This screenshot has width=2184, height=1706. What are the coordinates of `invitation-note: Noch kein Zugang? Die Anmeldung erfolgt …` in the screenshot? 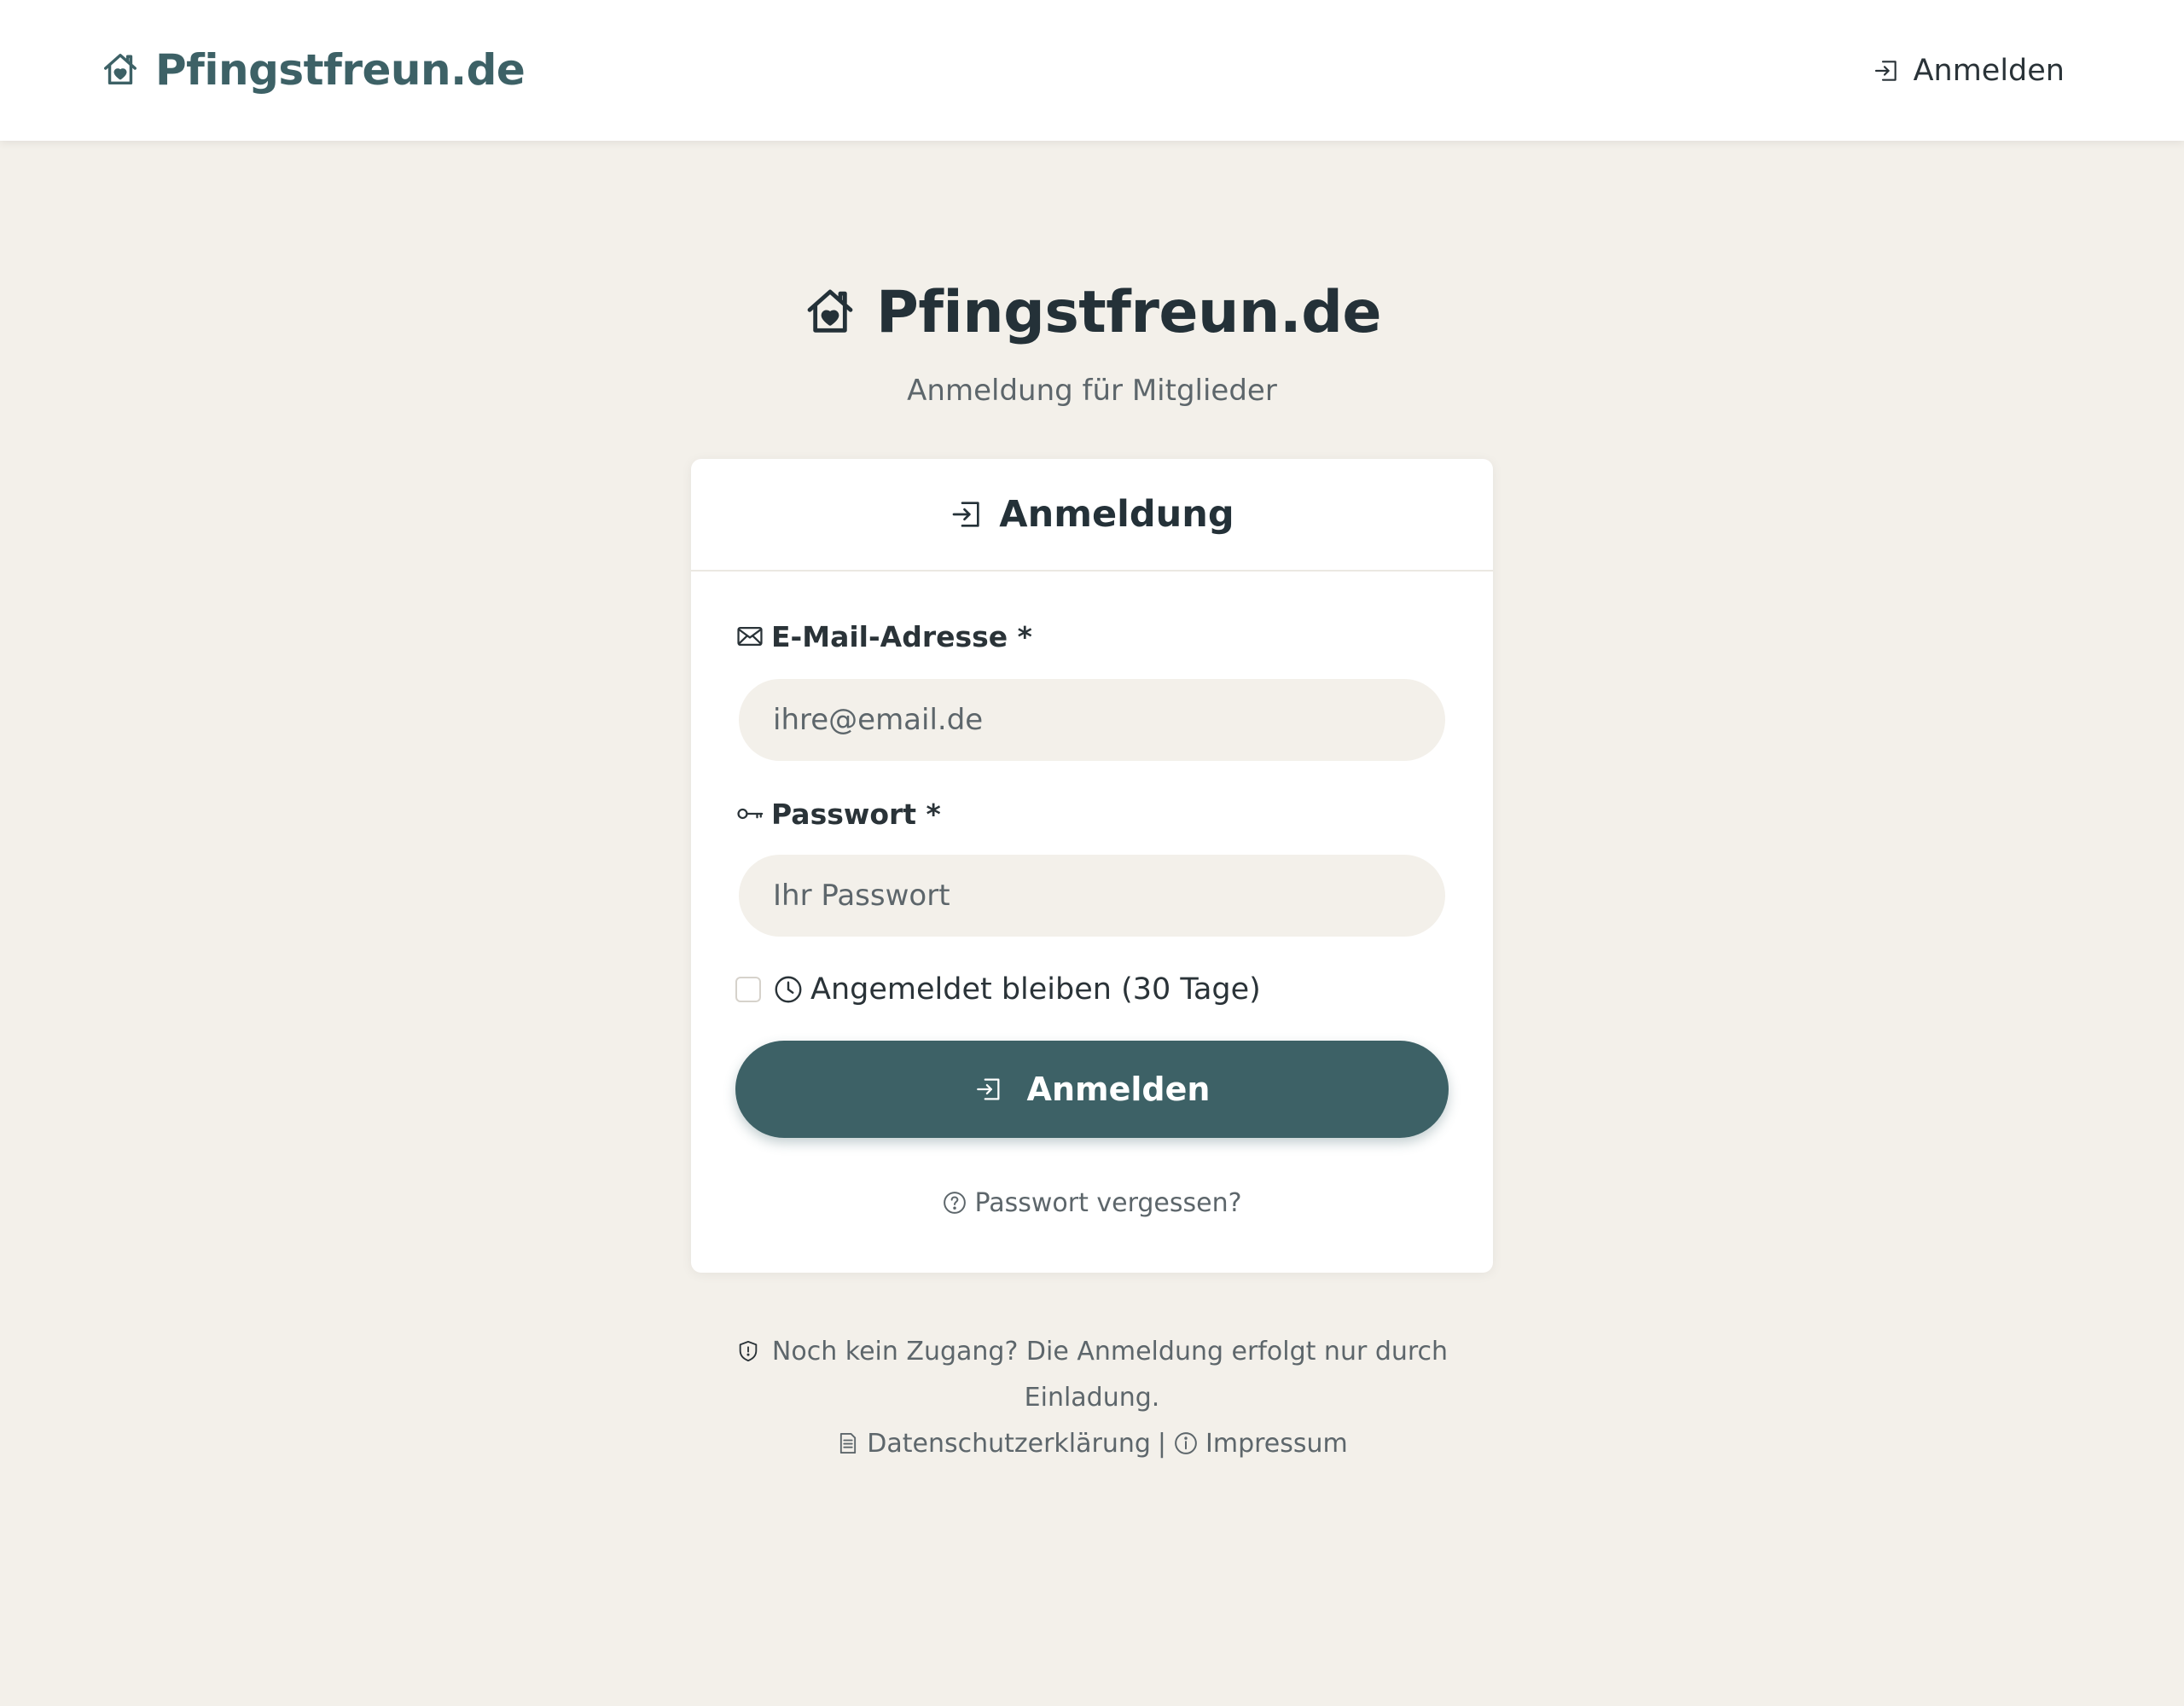 It's located at (1092, 1375).